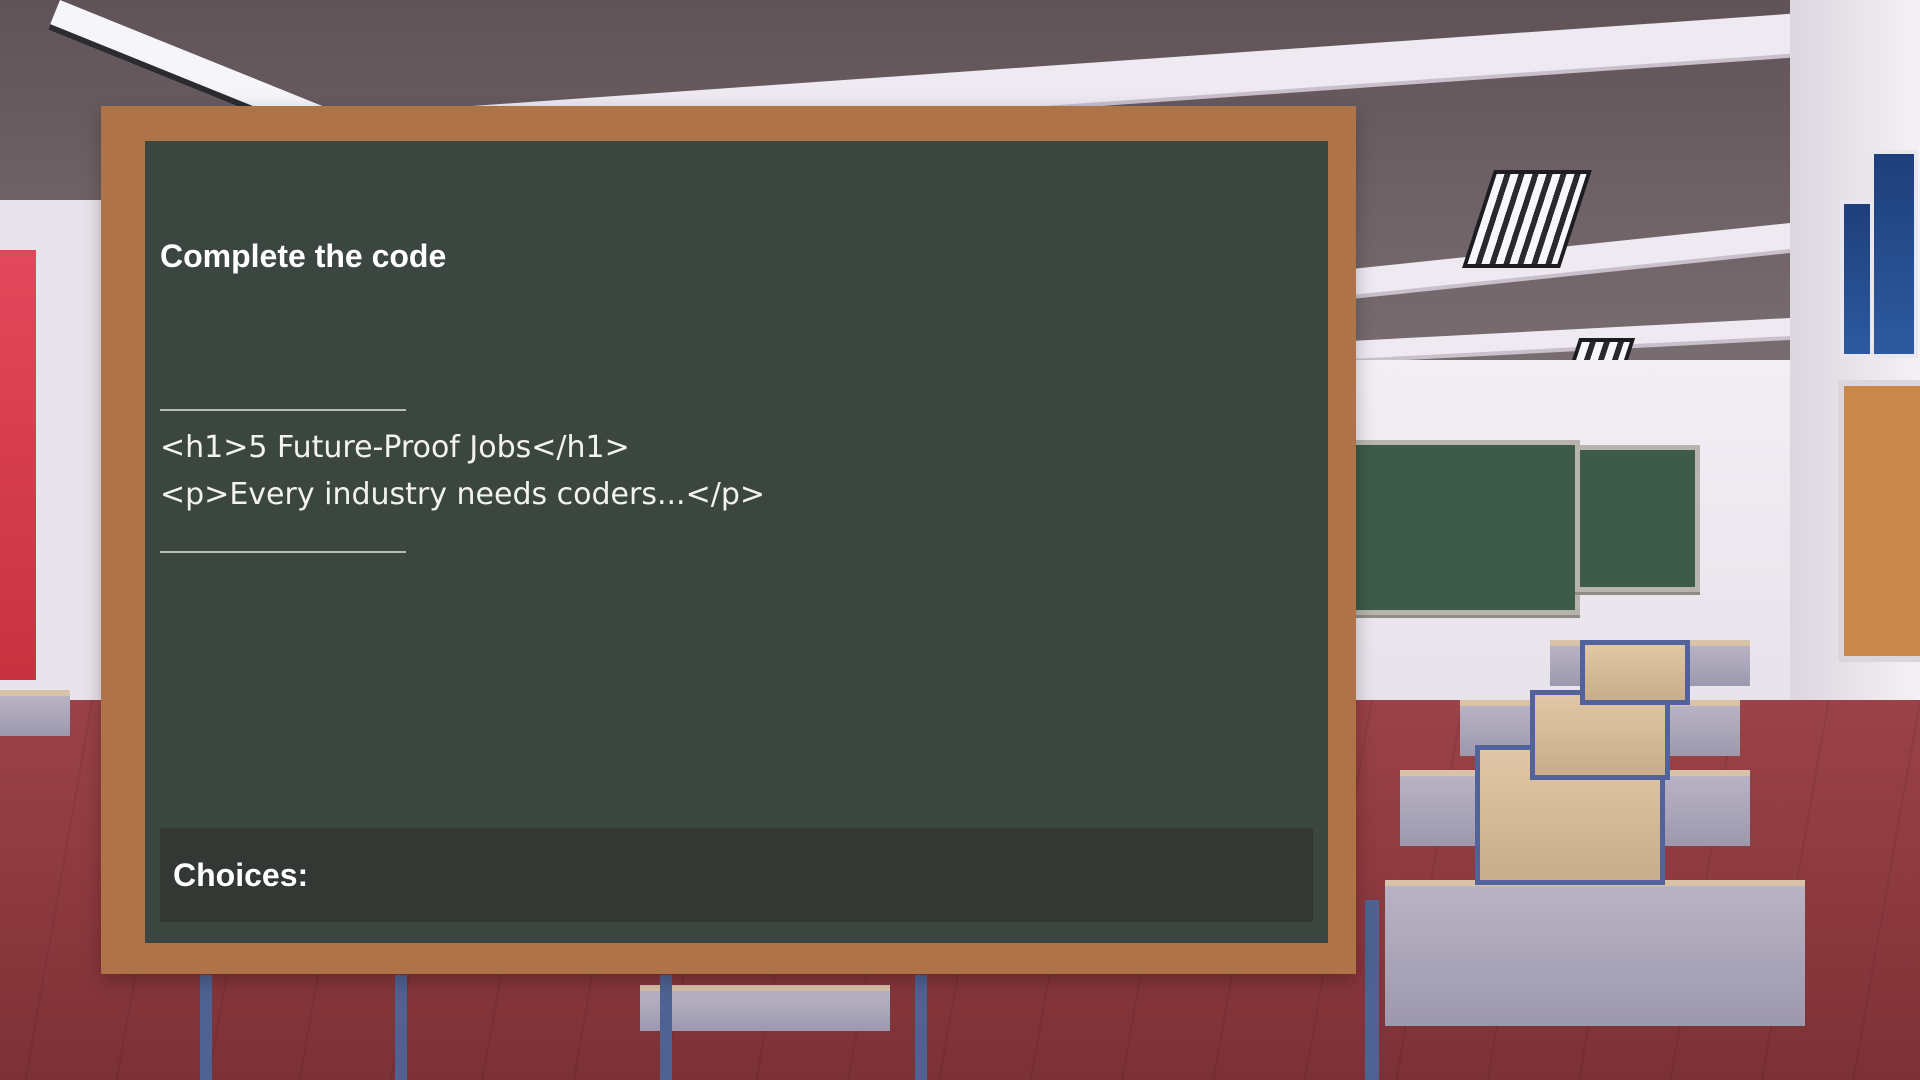 This screenshot has height=1080, width=1920. What do you see at coordinates (241, 875) in the screenshot?
I see `choices-label: Choices:` at bounding box center [241, 875].